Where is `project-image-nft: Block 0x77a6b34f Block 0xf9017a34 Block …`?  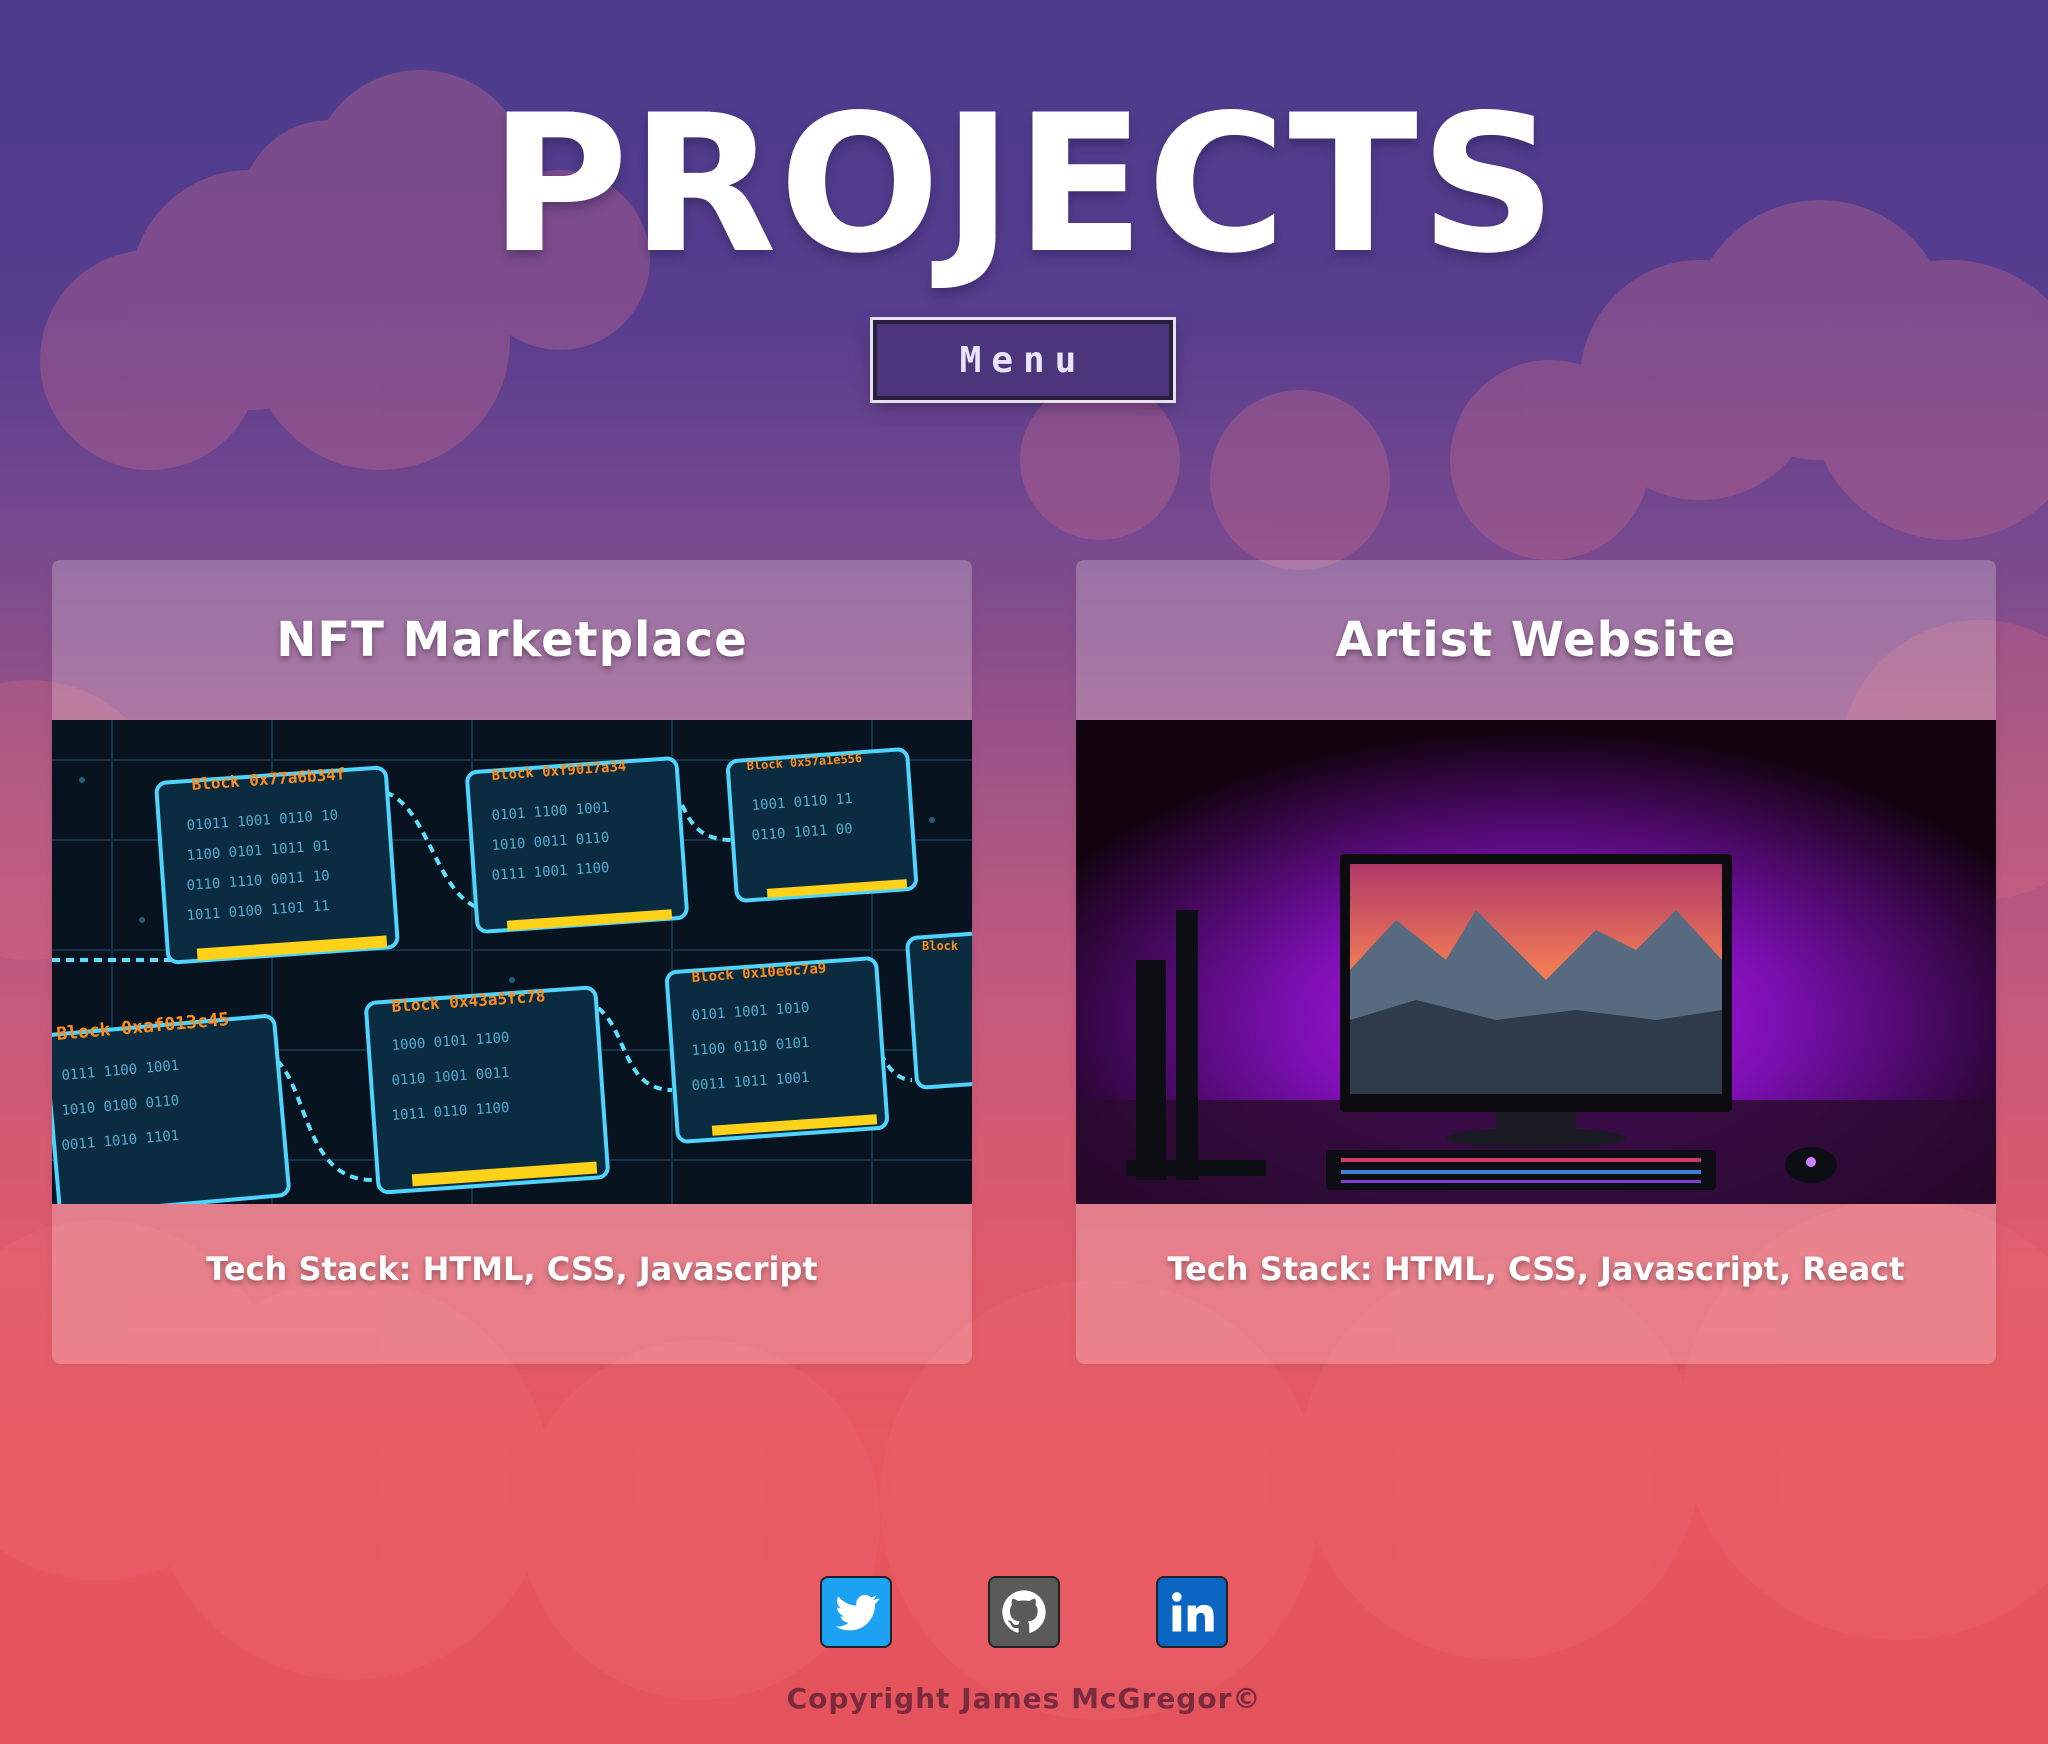 project-image-nft: Block 0x77a6b34f Block 0xf9017a34 Block … is located at coordinates (512, 962).